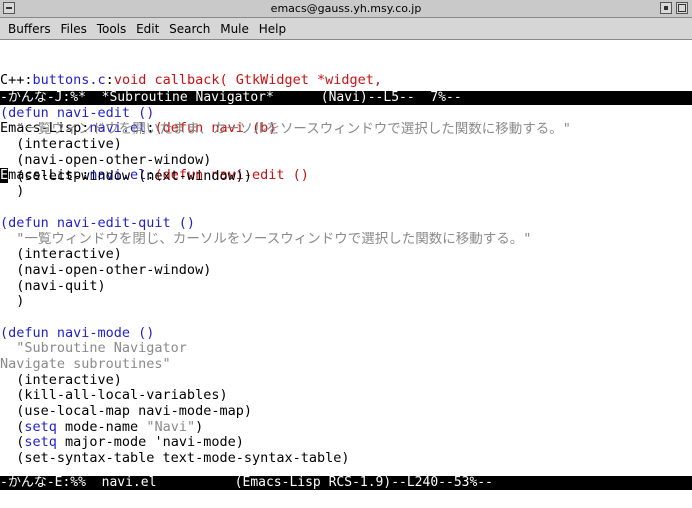  Describe the element at coordinates (266, 239) in the screenshot. I see `code-docstring: "一覧ウィンドウを閉じ、カーソルをソースウィンドウで選択した関数に移動する。"` at that location.